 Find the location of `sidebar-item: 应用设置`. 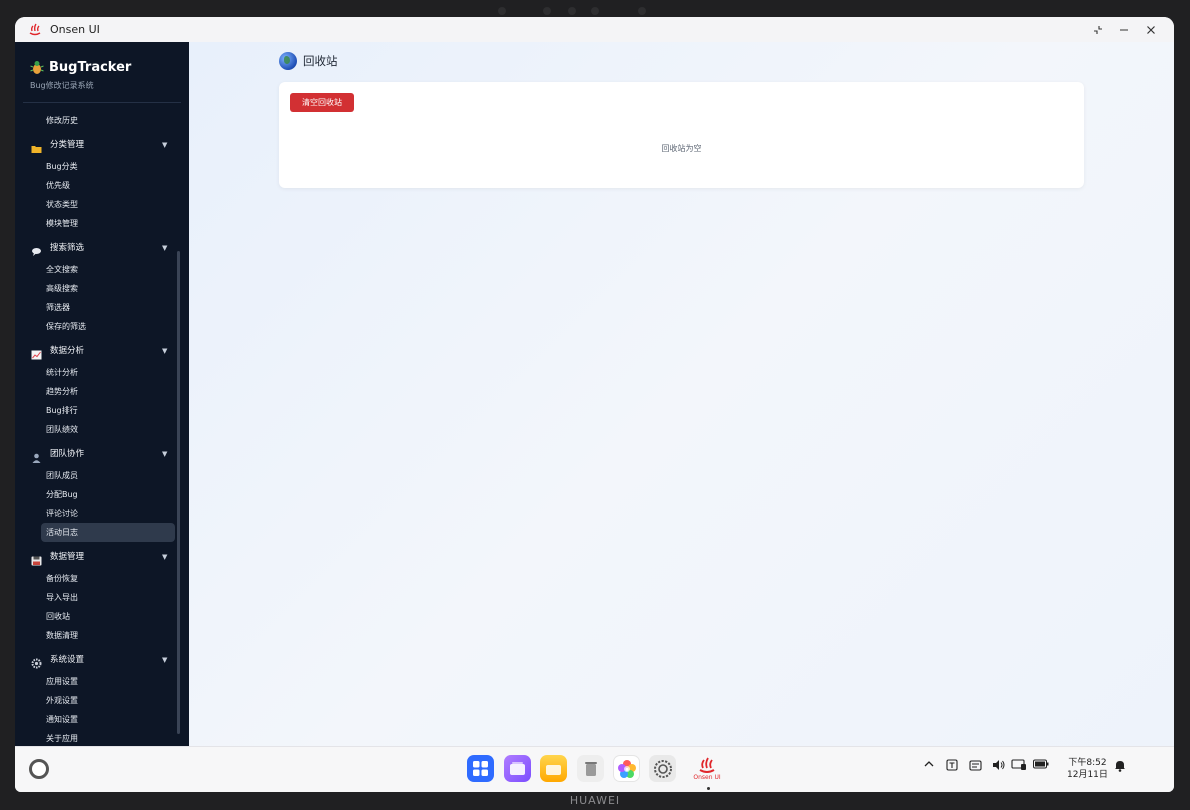

sidebar-item: 应用设置 is located at coordinates (95, 681).